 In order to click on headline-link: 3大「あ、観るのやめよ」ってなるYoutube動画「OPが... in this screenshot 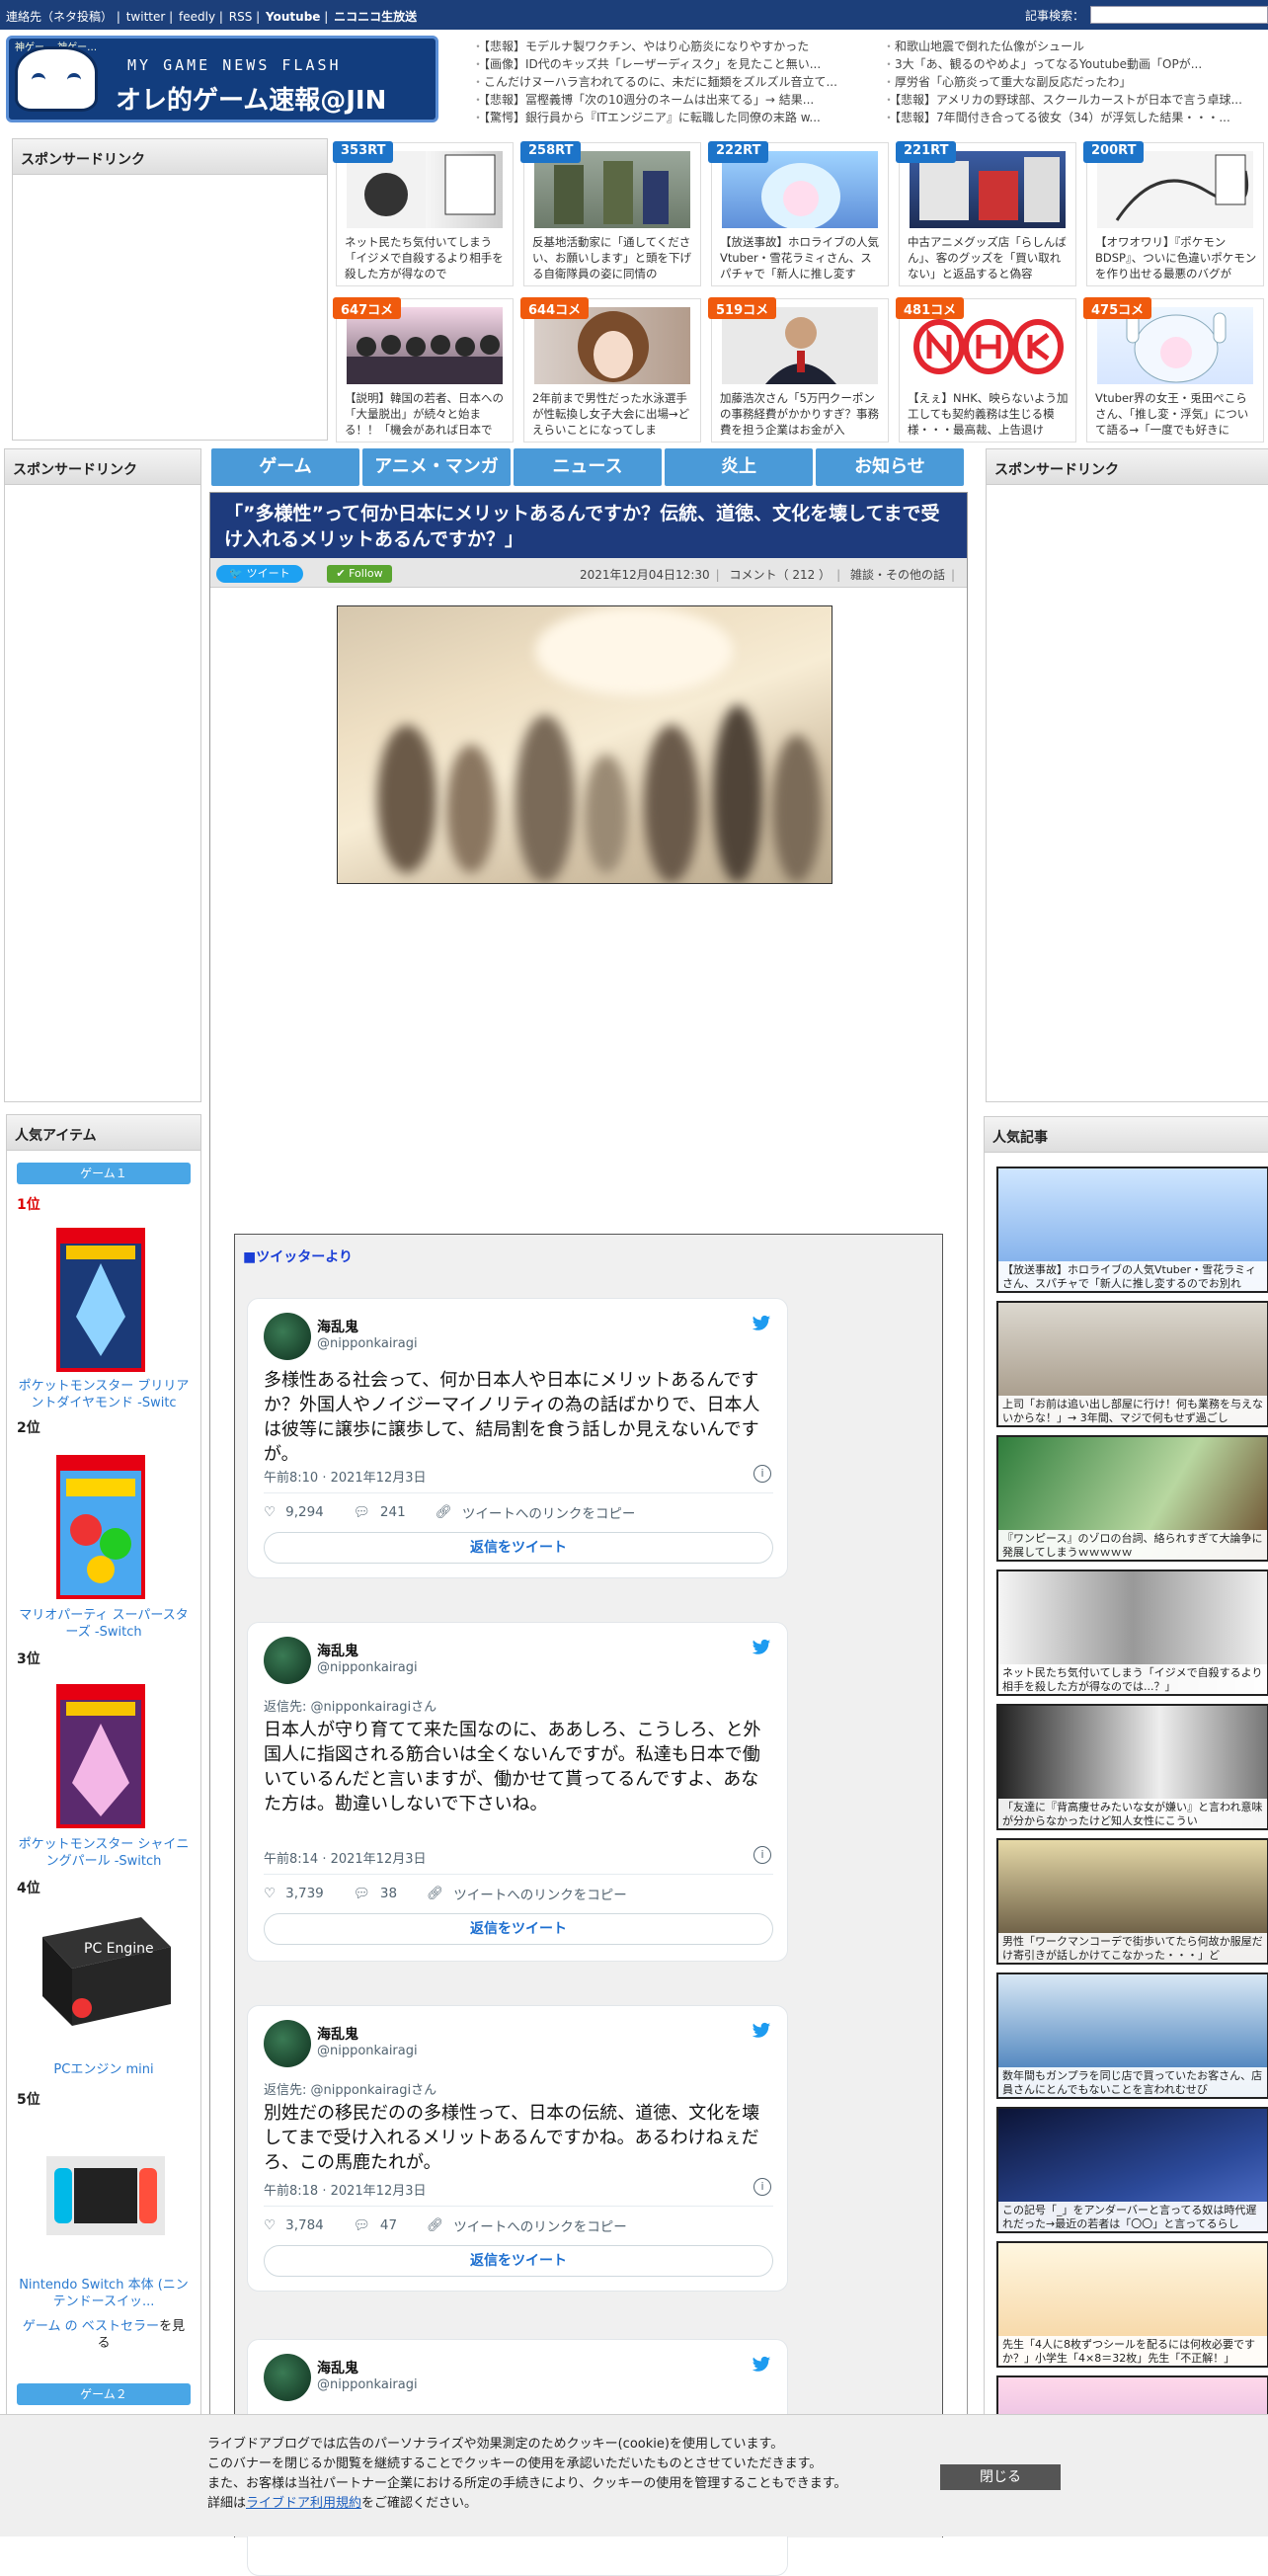, I will do `click(1074, 64)`.